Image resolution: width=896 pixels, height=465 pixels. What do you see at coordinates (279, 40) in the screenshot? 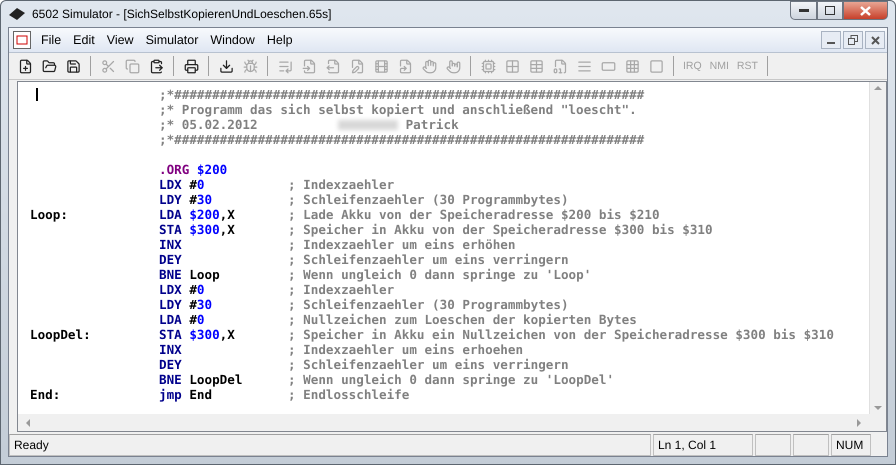
I see `menu-item: Help` at bounding box center [279, 40].